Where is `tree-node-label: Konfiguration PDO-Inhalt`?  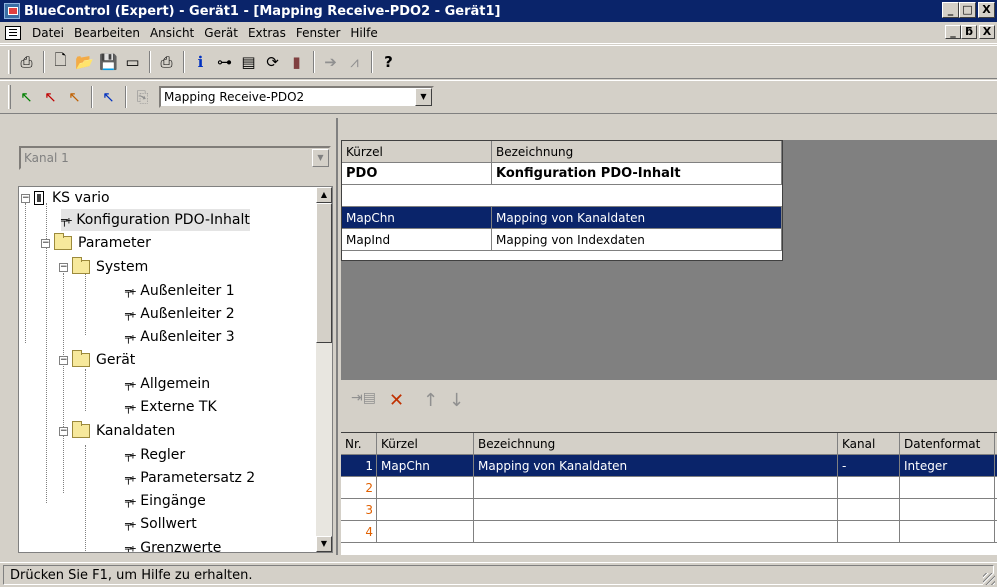
tree-node-label: Konfiguration PDO-Inhalt is located at coordinates (163, 220).